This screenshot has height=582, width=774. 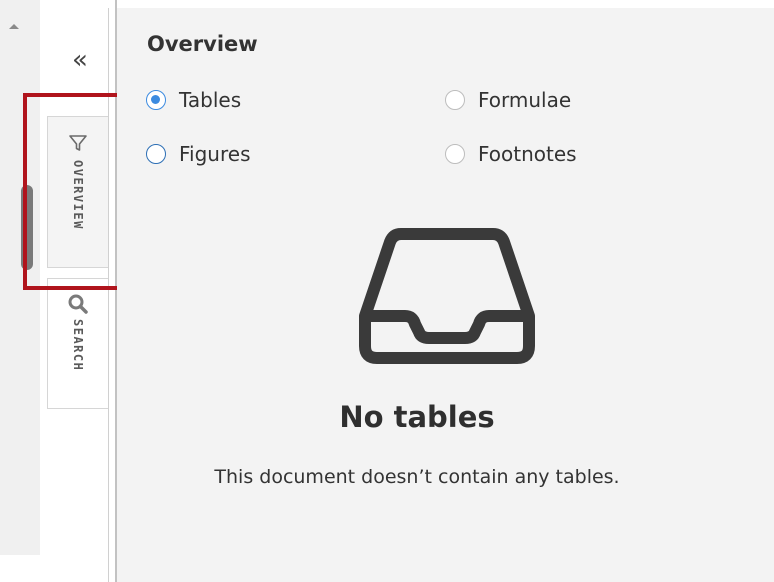 I want to click on radio-label: Formulae, so click(x=525, y=100).